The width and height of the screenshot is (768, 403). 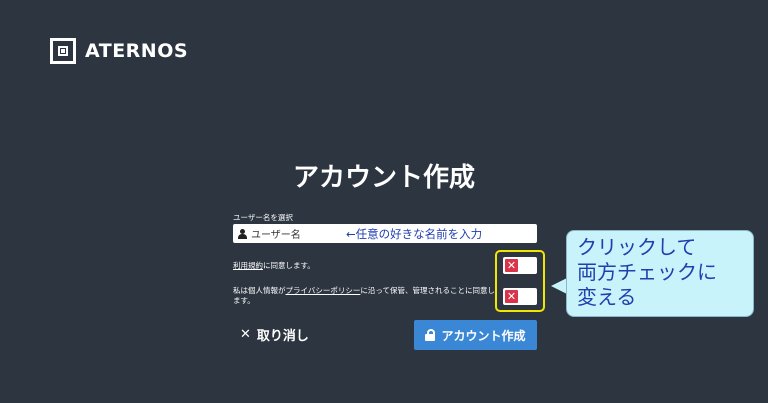 I want to click on username-label: ユーザー名を選択, so click(x=263, y=217).